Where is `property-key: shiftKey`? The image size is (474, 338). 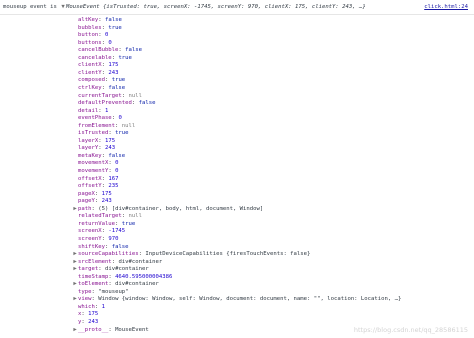 property-key: shiftKey is located at coordinates (91, 246).